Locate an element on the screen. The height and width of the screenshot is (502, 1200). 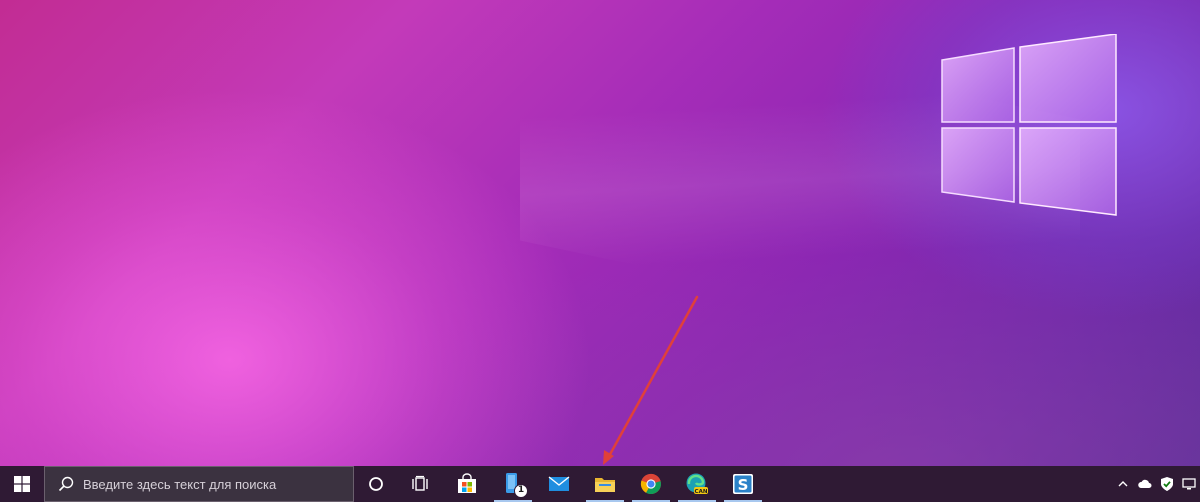
taskbar-app-chrome is located at coordinates (651, 484).